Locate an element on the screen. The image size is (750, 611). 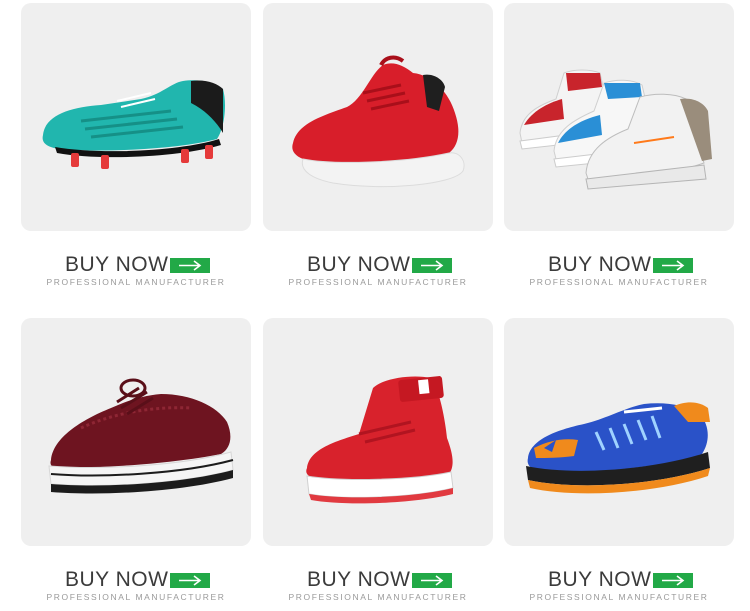
burgundy-brogue-image is located at coordinates (141, 436).